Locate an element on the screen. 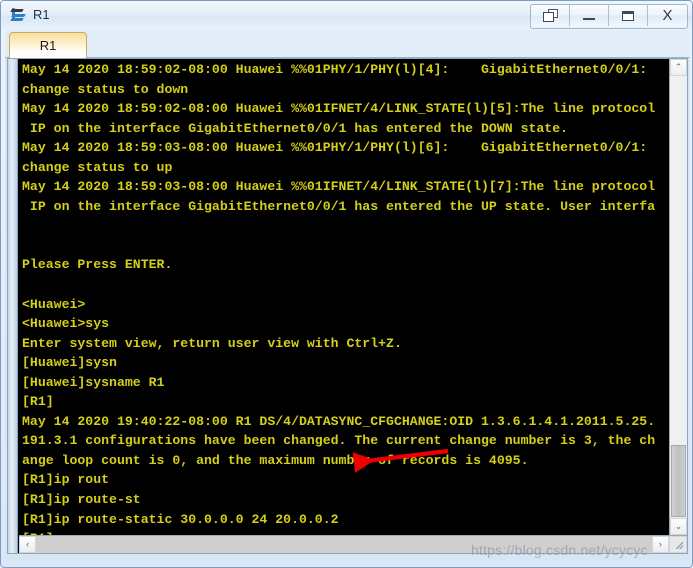  tab-r1: R1 is located at coordinates (48, 45).